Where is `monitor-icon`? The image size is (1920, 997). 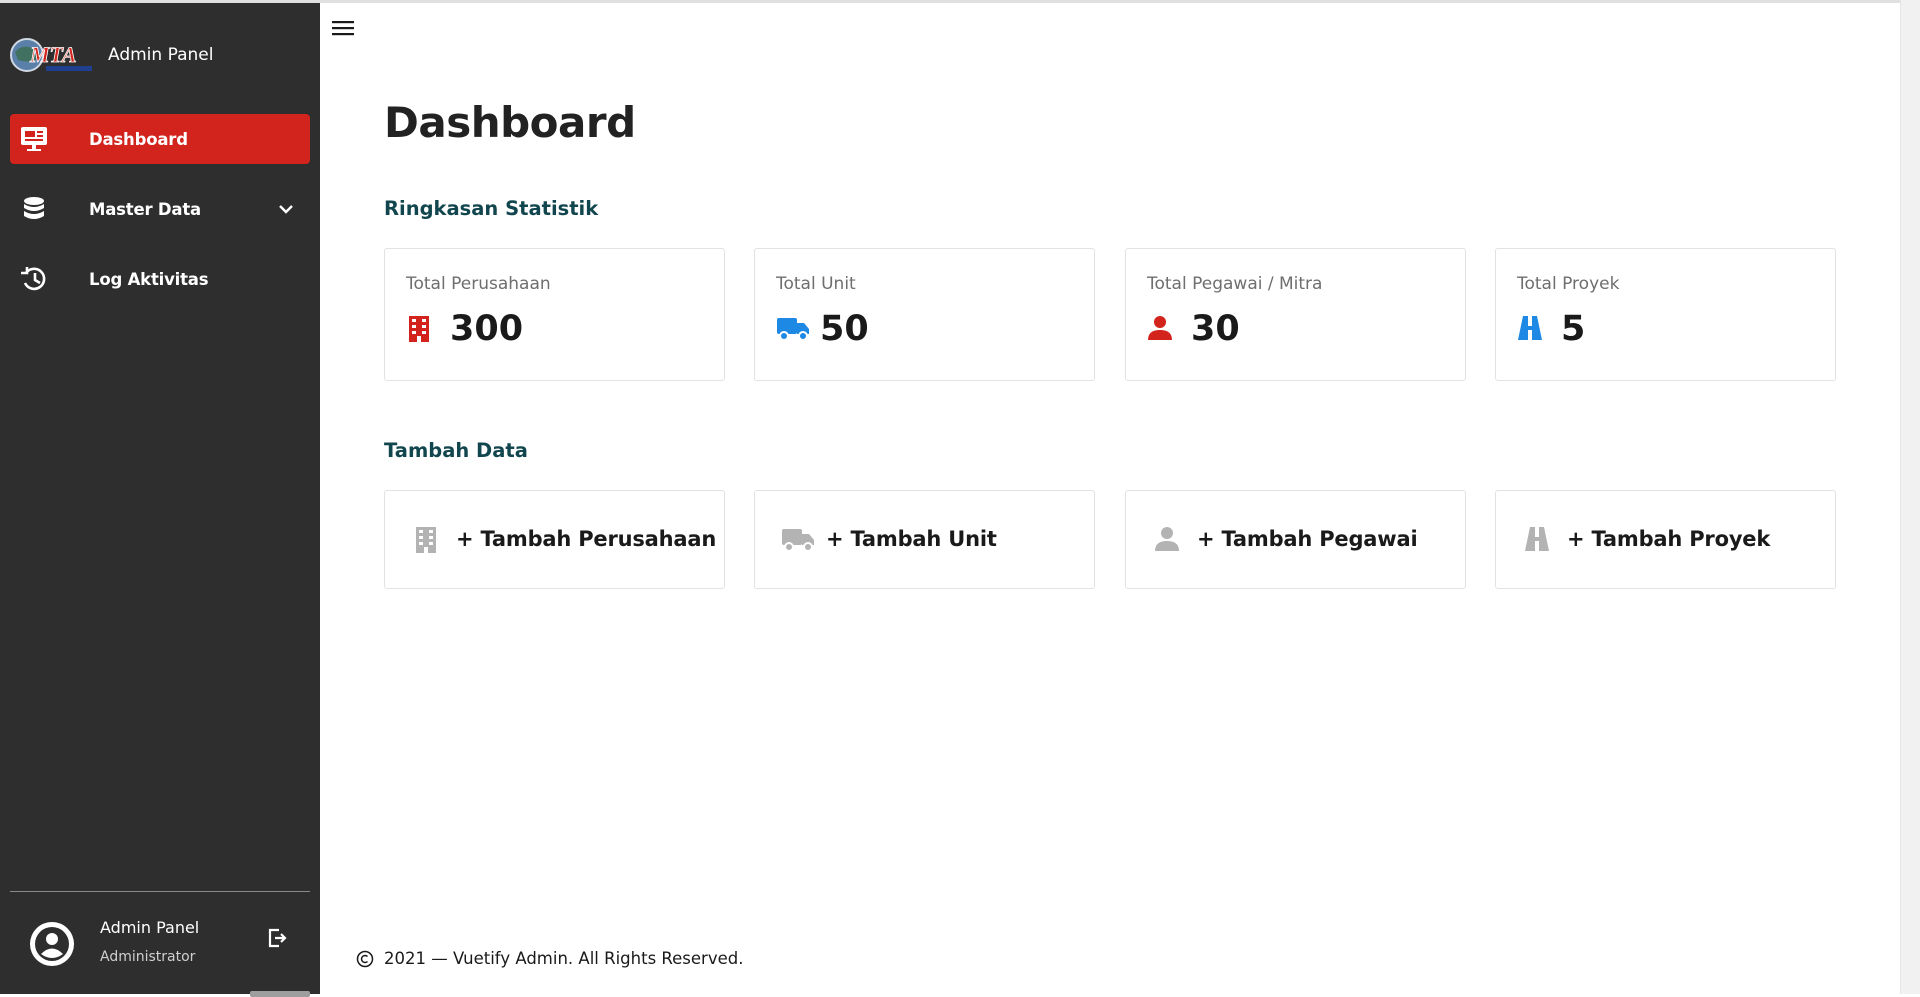 monitor-icon is located at coordinates (34, 139).